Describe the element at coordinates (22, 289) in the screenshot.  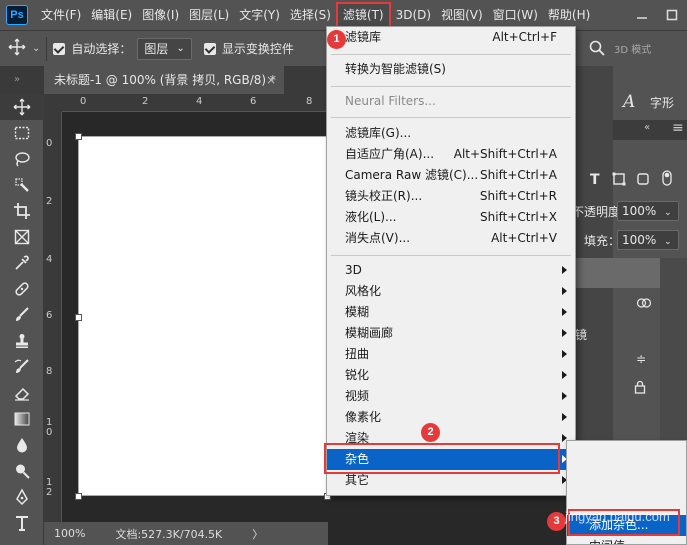
I see `healing-brush-tool-icon` at that location.